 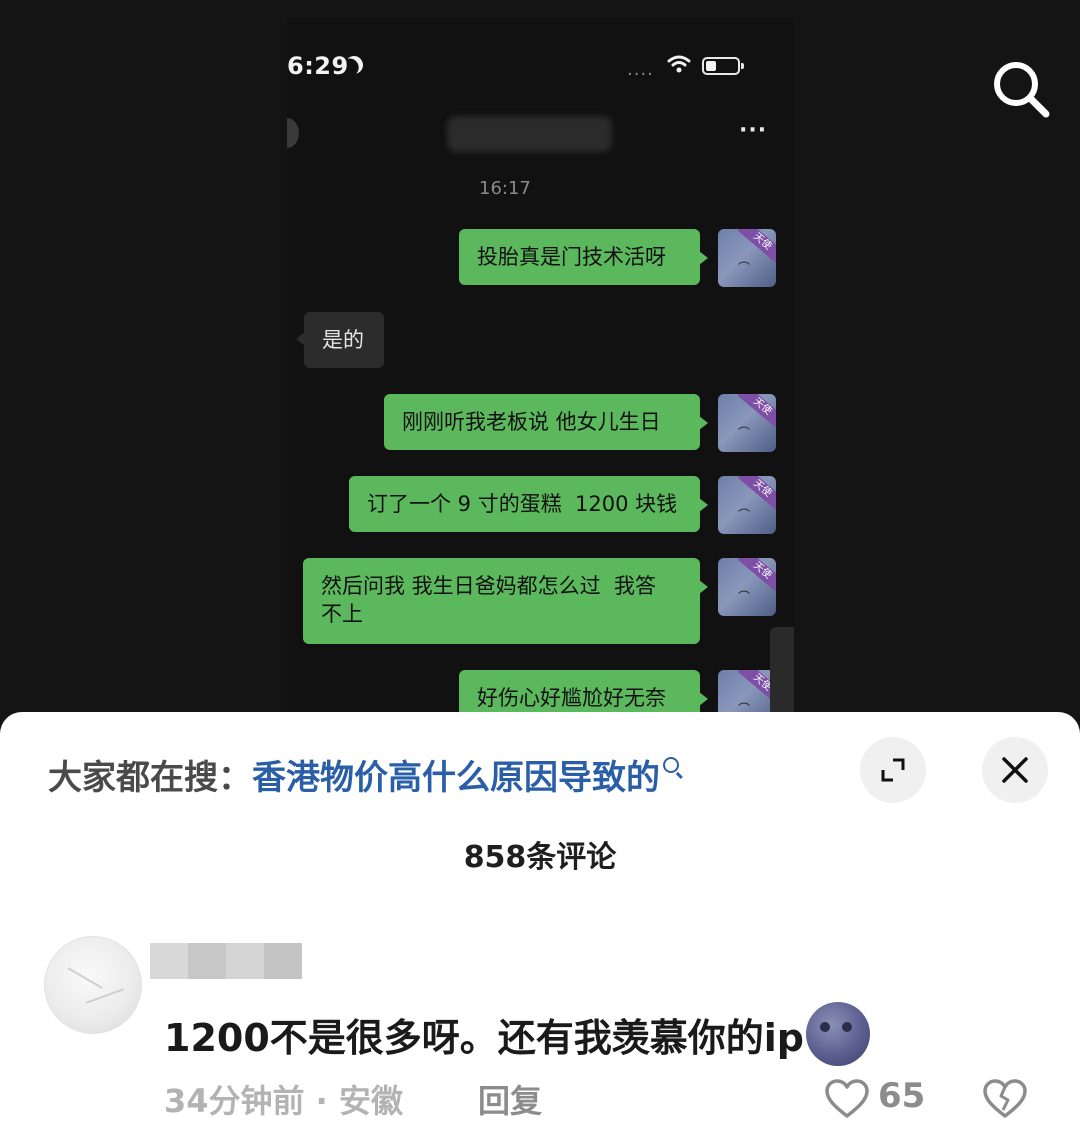 What do you see at coordinates (1005, 1099) in the screenshot?
I see `broken-heart-icon` at bounding box center [1005, 1099].